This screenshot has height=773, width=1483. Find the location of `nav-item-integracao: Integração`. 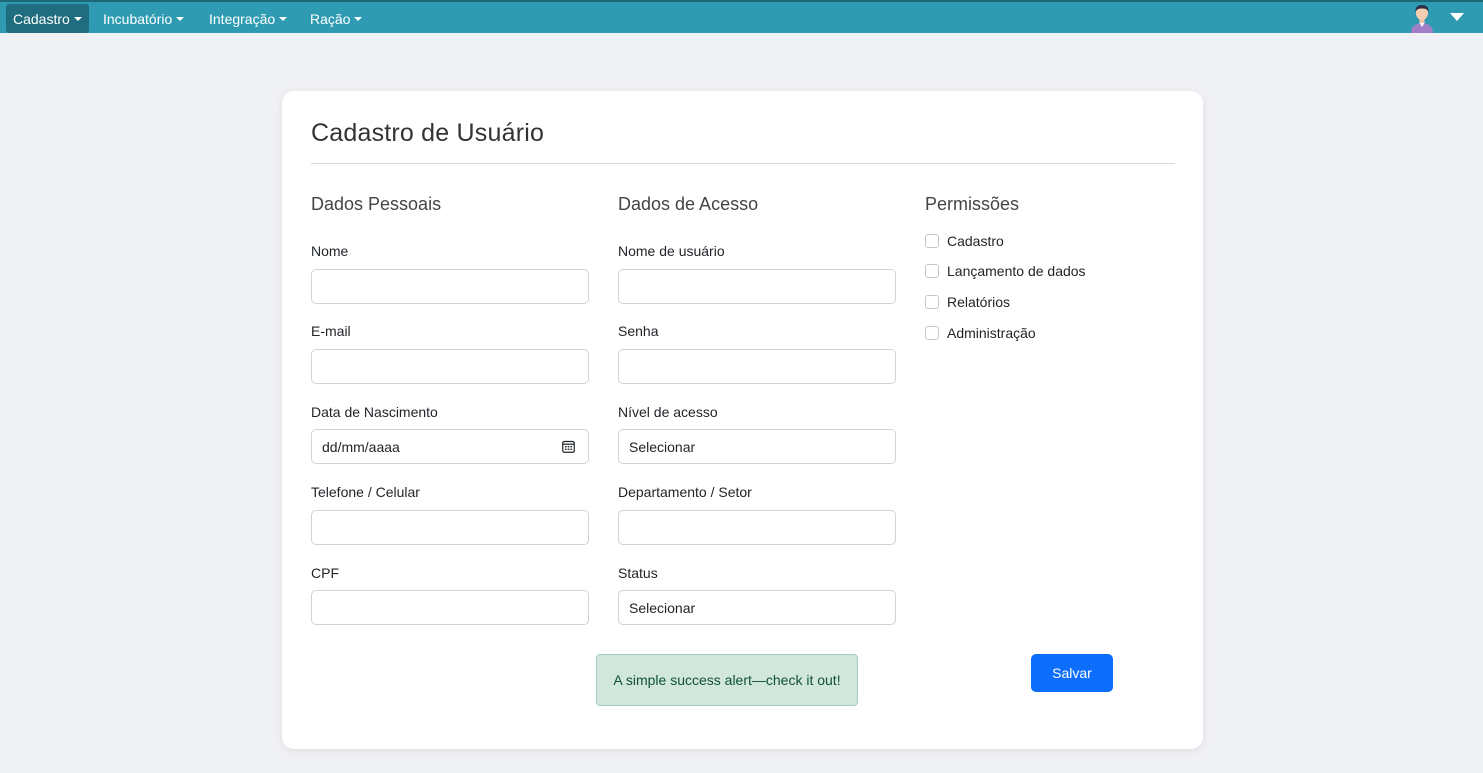

nav-item-integracao: Integração is located at coordinates (248, 18).